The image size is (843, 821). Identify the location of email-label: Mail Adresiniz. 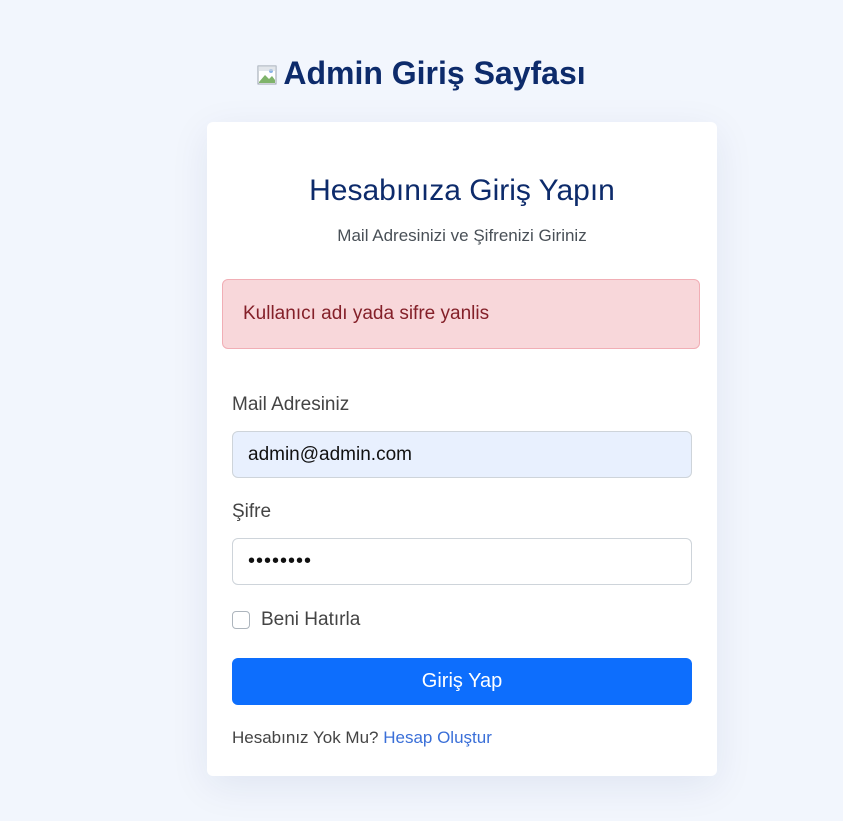
(291, 404).